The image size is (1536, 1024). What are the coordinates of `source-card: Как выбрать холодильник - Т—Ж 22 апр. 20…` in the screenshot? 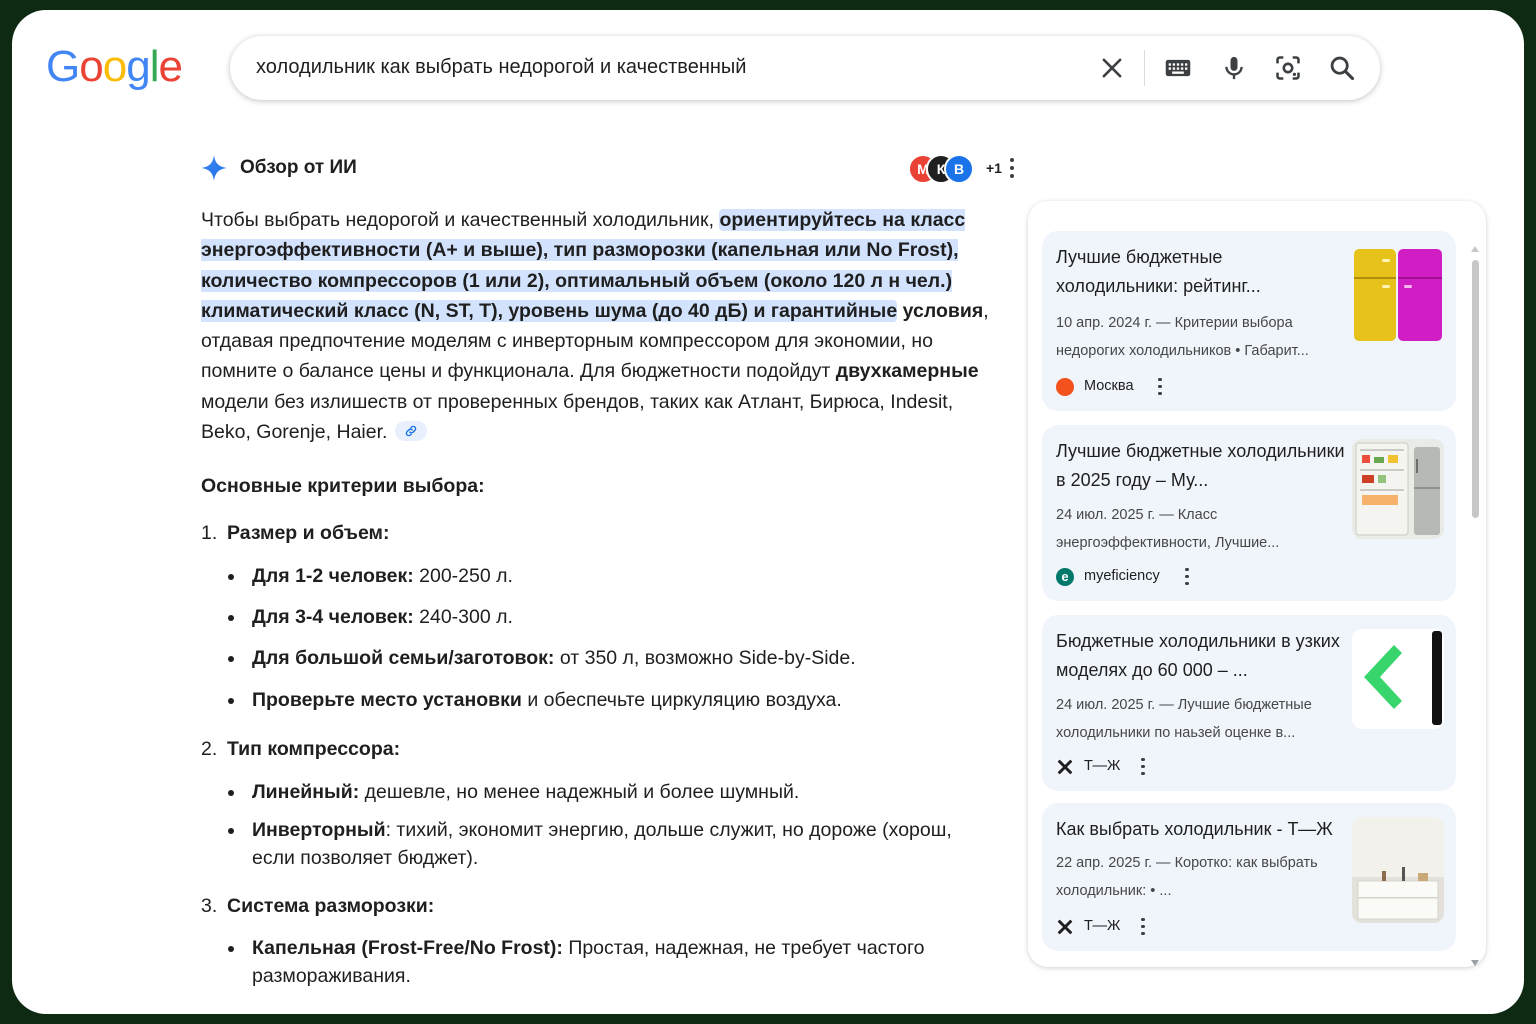 It's located at (1249, 877).